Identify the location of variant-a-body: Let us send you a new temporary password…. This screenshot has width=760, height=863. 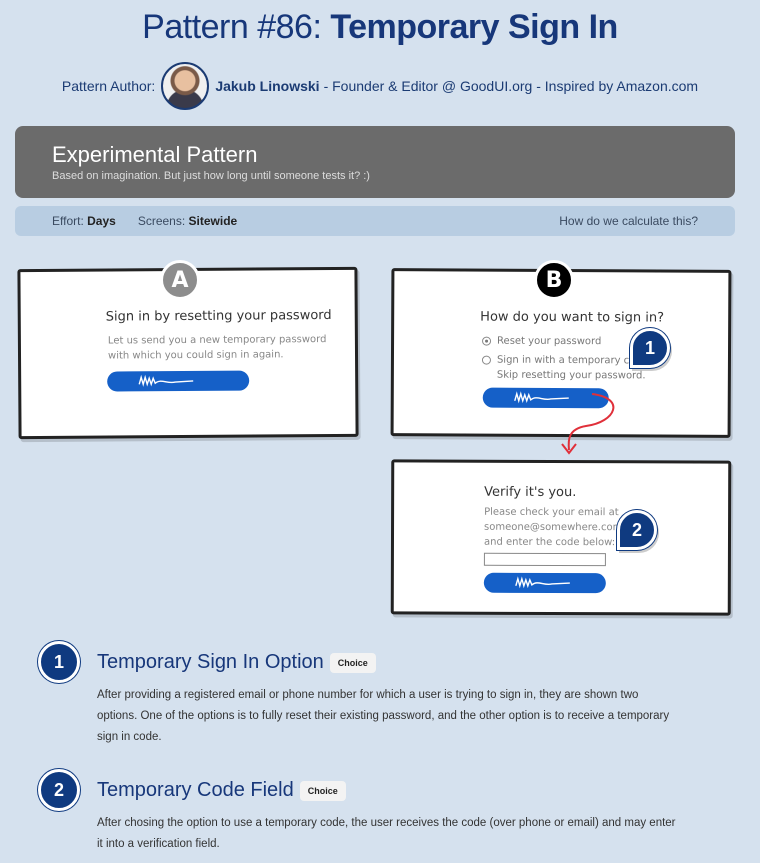
(217, 348).